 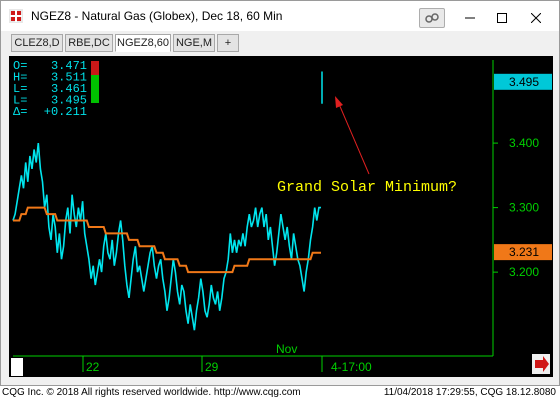 I want to click on tab-clez8-d: CLEZ8,D, so click(x=37, y=43).